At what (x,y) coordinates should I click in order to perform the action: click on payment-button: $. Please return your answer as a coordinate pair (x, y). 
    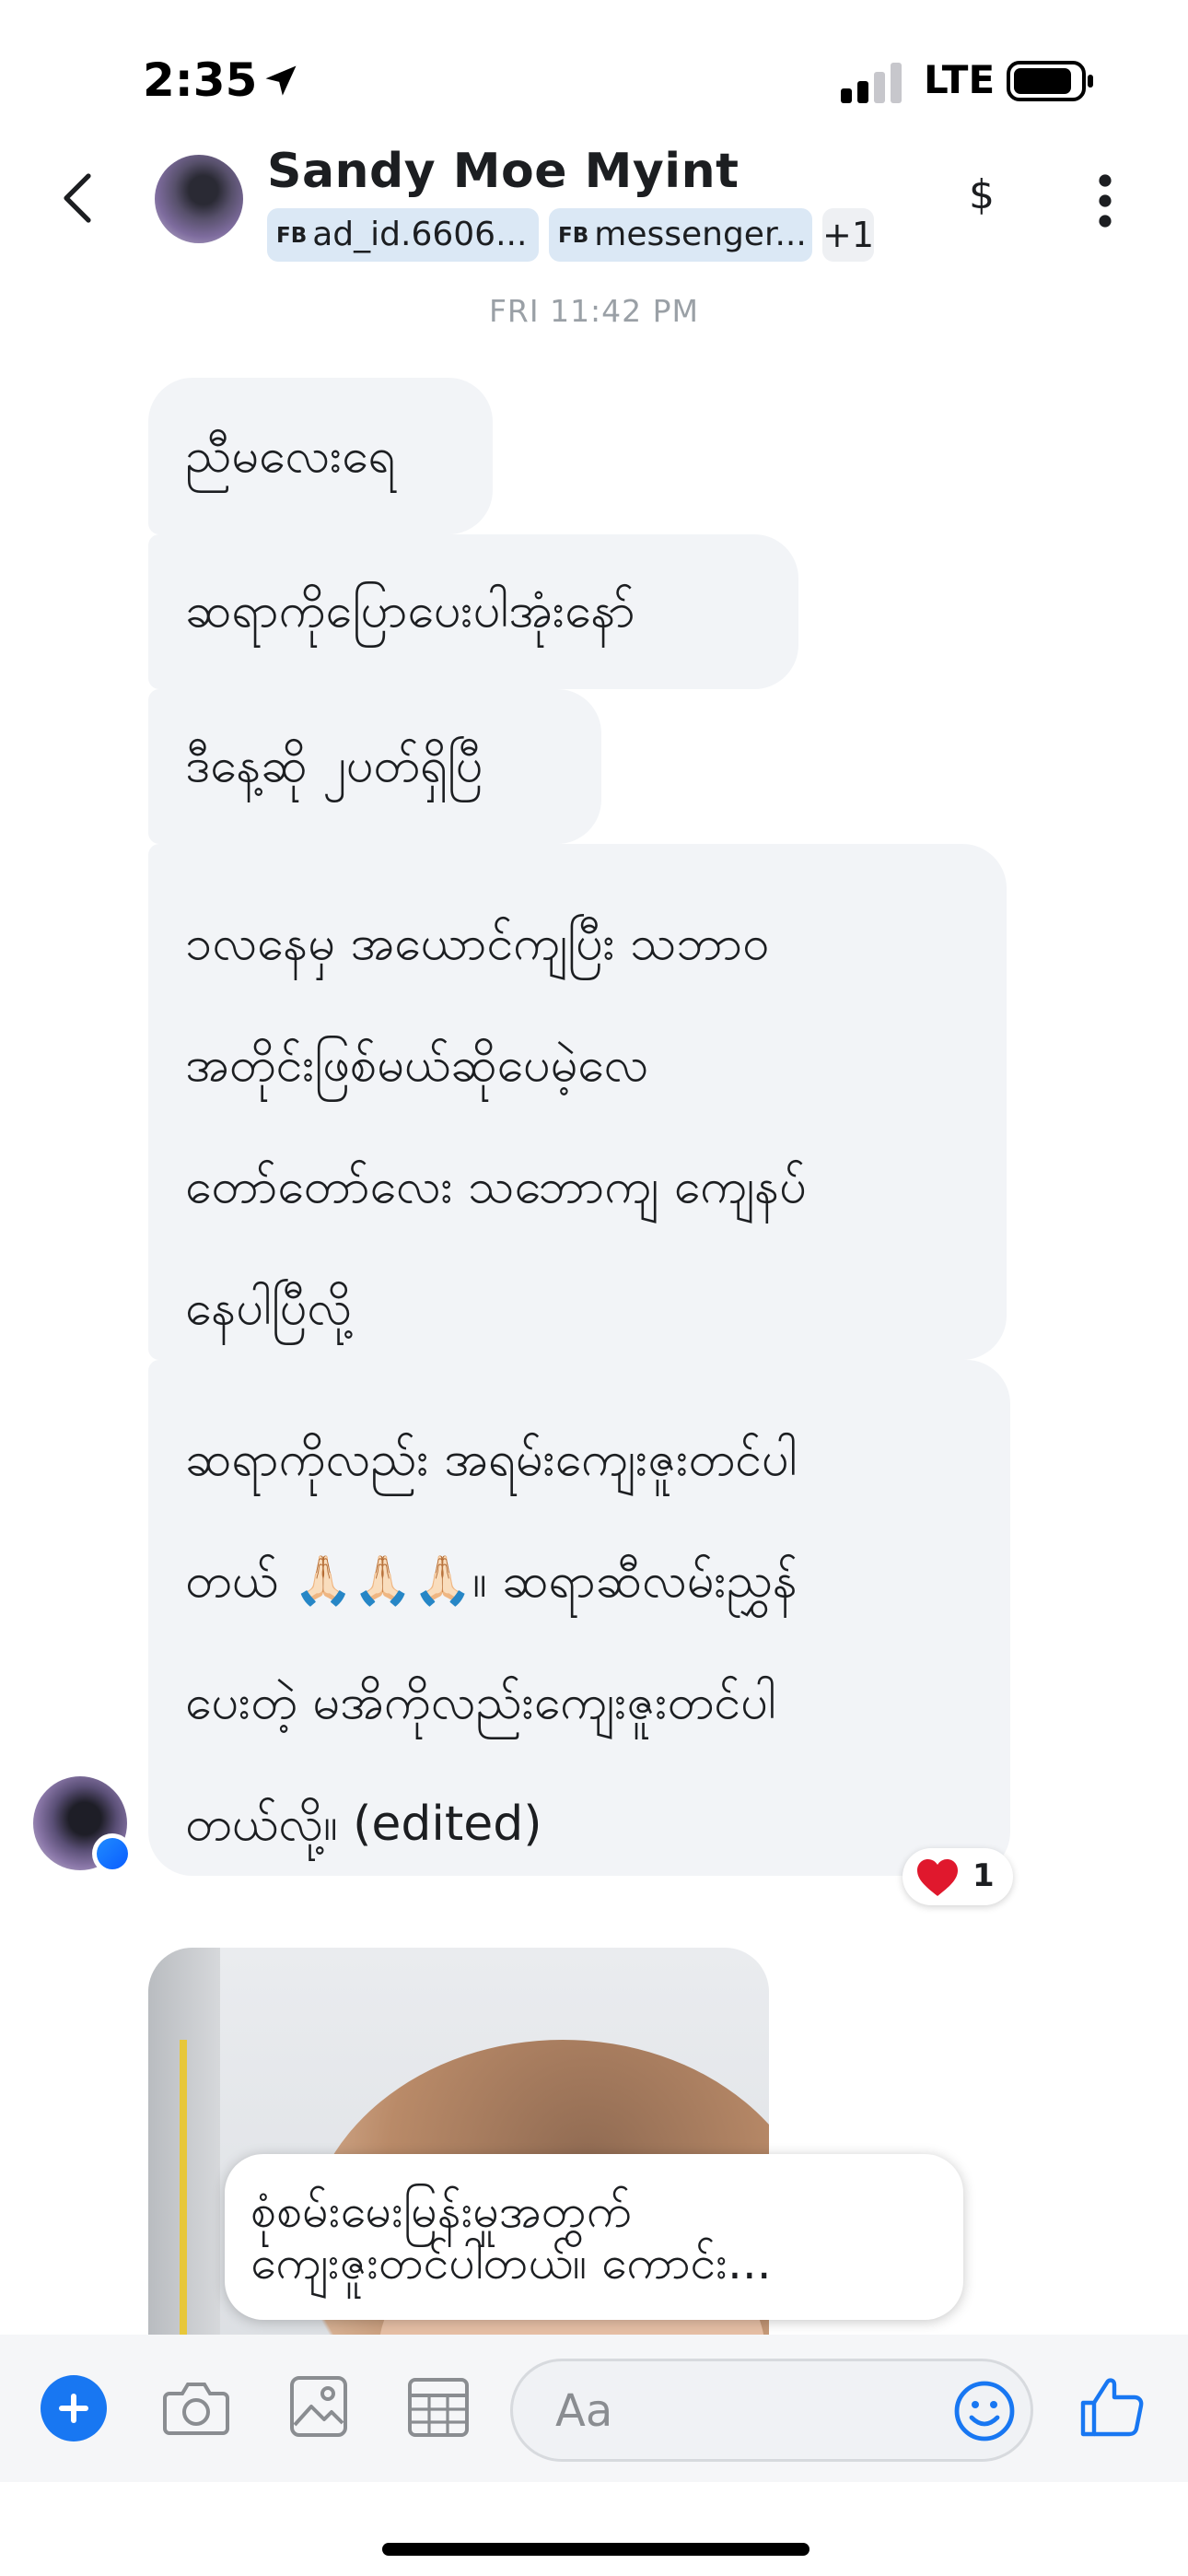
    Looking at the image, I should click on (982, 195).